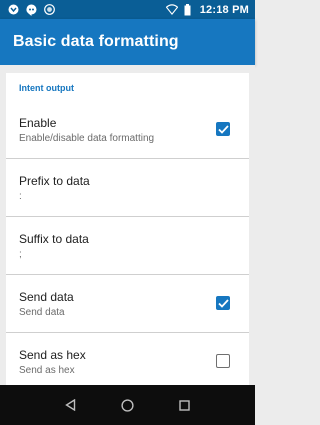 The height and width of the screenshot is (425, 320). What do you see at coordinates (171, 10) in the screenshot?
I see `wifi-icon` at bounding box center [171, 10].